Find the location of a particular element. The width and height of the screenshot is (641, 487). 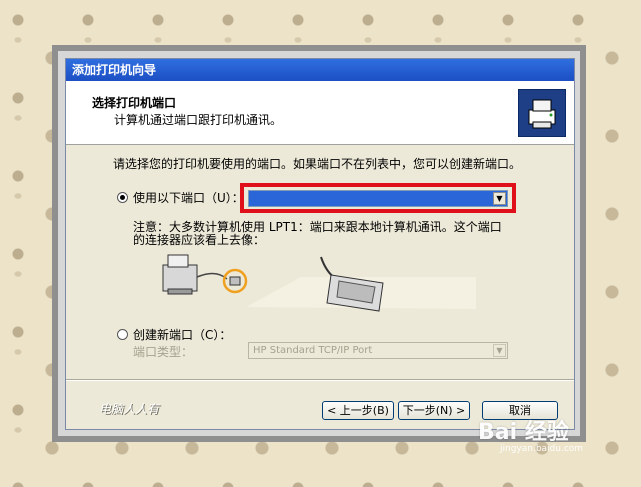

baidu-watermark: Bai 经验 jingyan.baidu.com is located at coordinates (558, 435).